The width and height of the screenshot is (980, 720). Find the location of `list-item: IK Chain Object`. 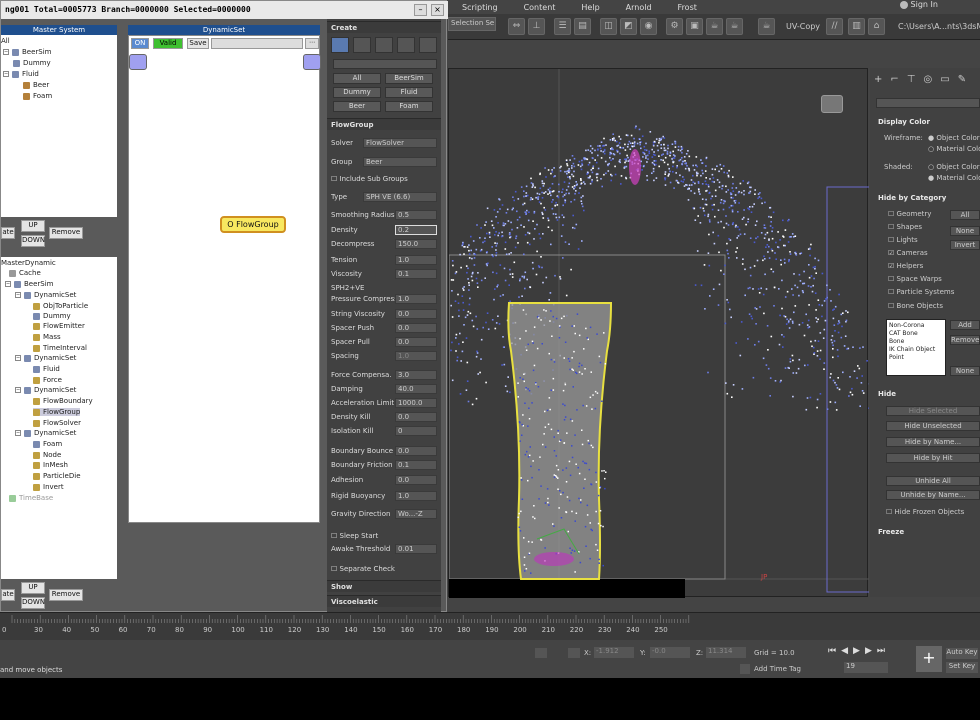

list-item: IK Chain Object is located at coordinates (916, 350).